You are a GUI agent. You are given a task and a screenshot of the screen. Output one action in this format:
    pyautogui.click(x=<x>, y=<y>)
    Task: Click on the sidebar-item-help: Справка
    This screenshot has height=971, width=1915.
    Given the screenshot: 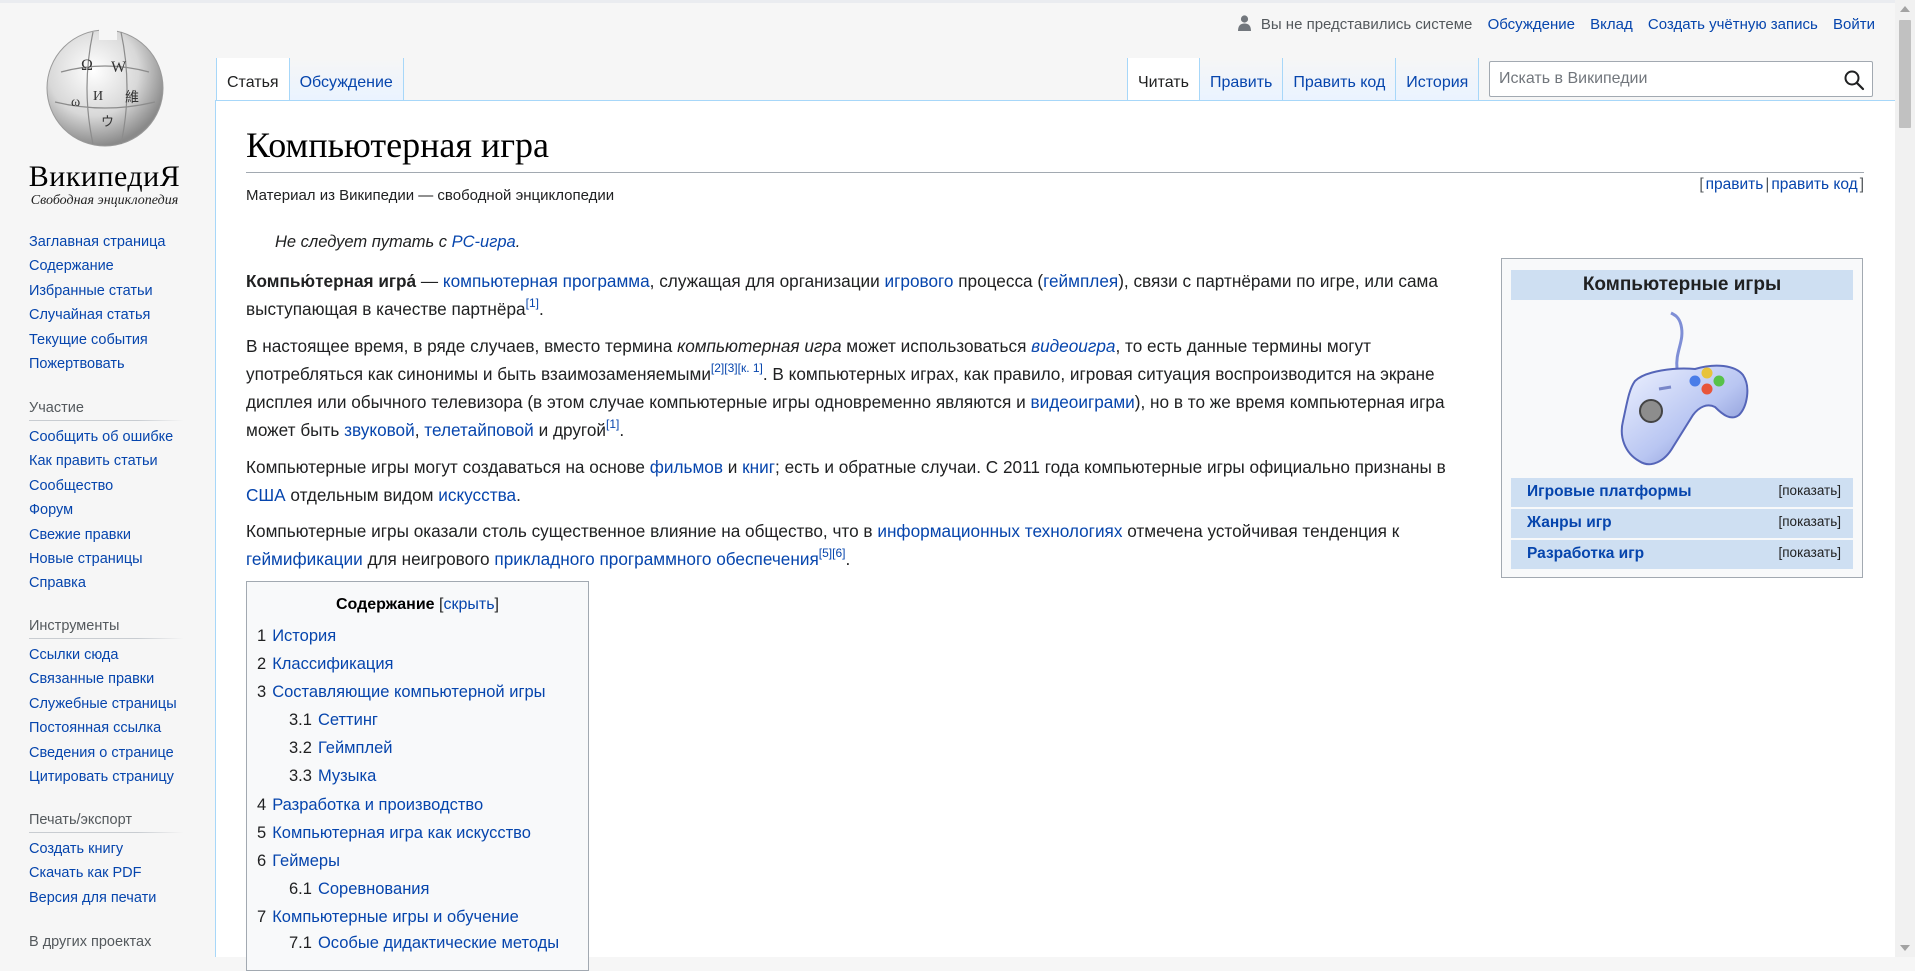 What is the action you would take?
    pyautogui.click(x=57, y=583)
    